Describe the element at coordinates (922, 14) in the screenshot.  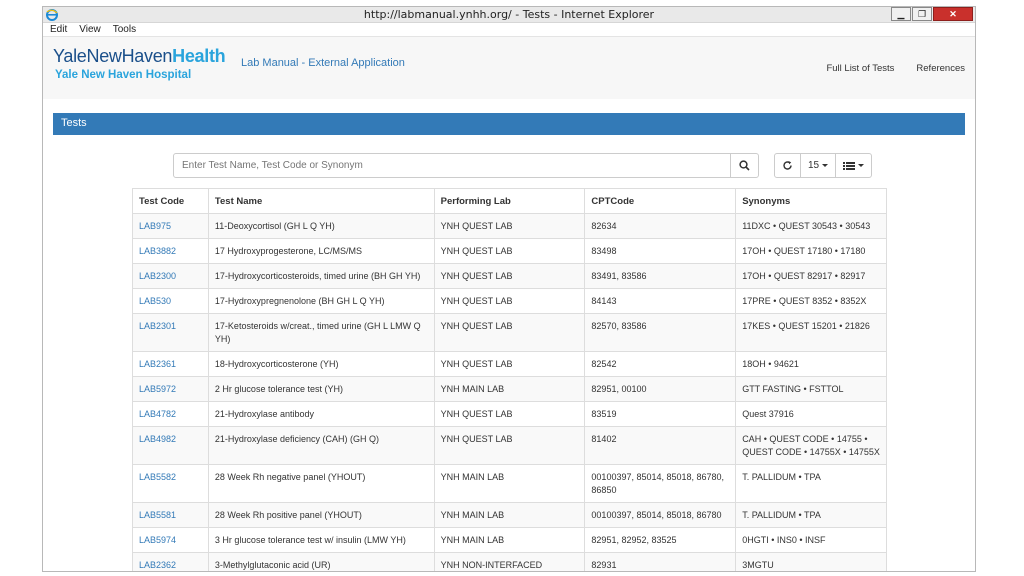
I see `restore-button: ❐` at that location.